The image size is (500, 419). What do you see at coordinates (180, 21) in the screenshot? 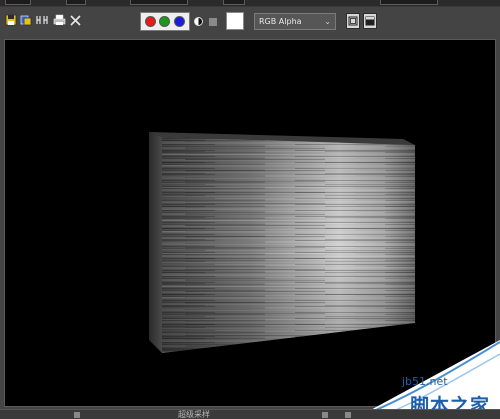
I see `blue-channel-button` at bounding box center [180, 21].